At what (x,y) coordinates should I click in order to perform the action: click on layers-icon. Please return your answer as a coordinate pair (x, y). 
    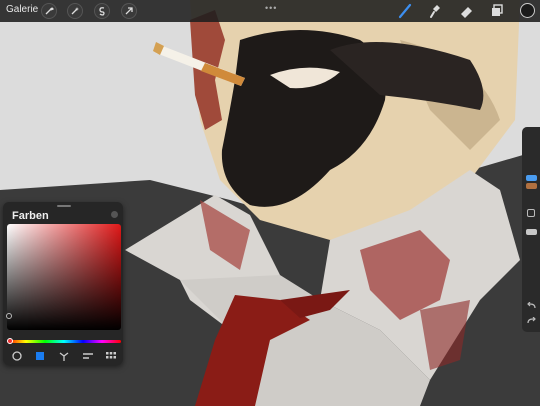
    Looking at the image, I should click on (497, 11).